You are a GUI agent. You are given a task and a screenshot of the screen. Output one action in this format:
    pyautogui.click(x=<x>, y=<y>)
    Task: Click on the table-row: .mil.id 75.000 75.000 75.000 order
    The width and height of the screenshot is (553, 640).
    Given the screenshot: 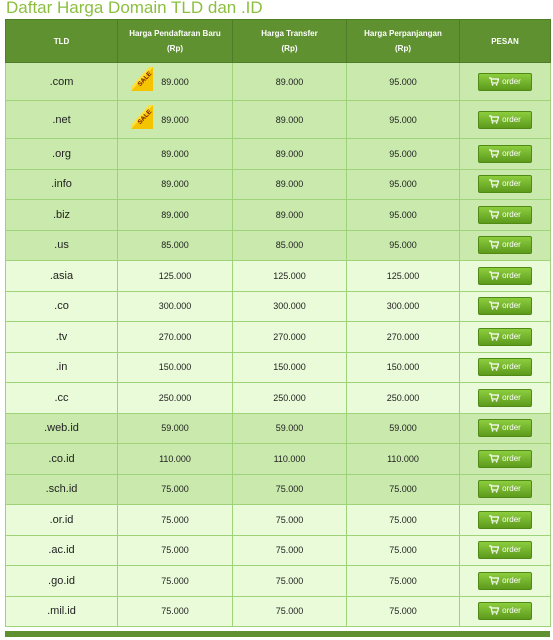 What is the action you would take?
    pyautogui.click(x=278, y=611)
    